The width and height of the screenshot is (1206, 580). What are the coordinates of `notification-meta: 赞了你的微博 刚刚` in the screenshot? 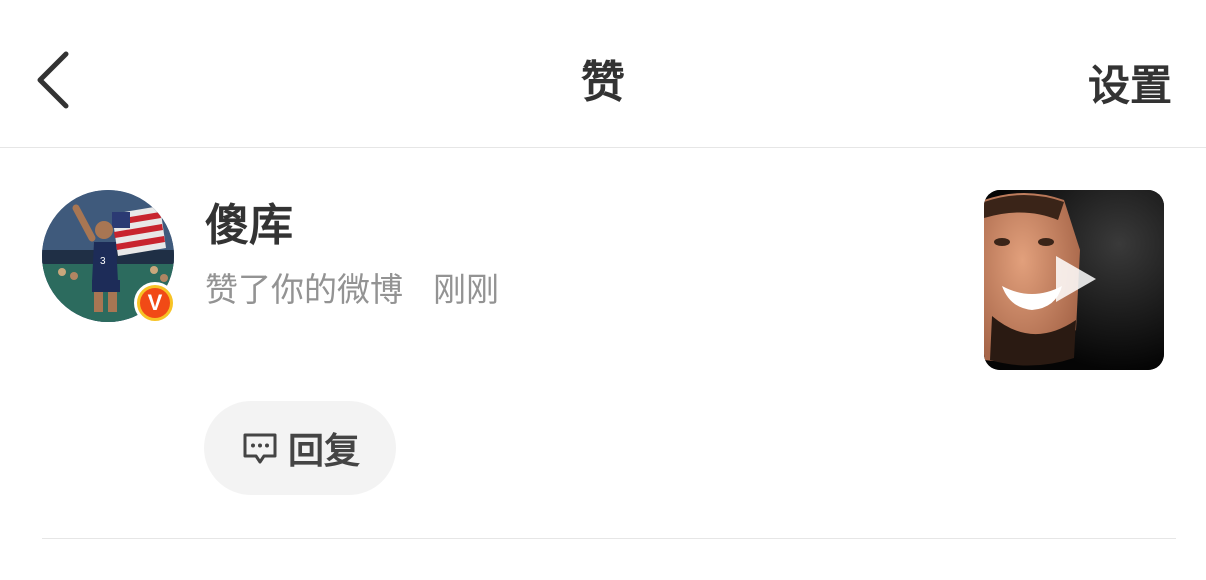 It's located at (352, 290).